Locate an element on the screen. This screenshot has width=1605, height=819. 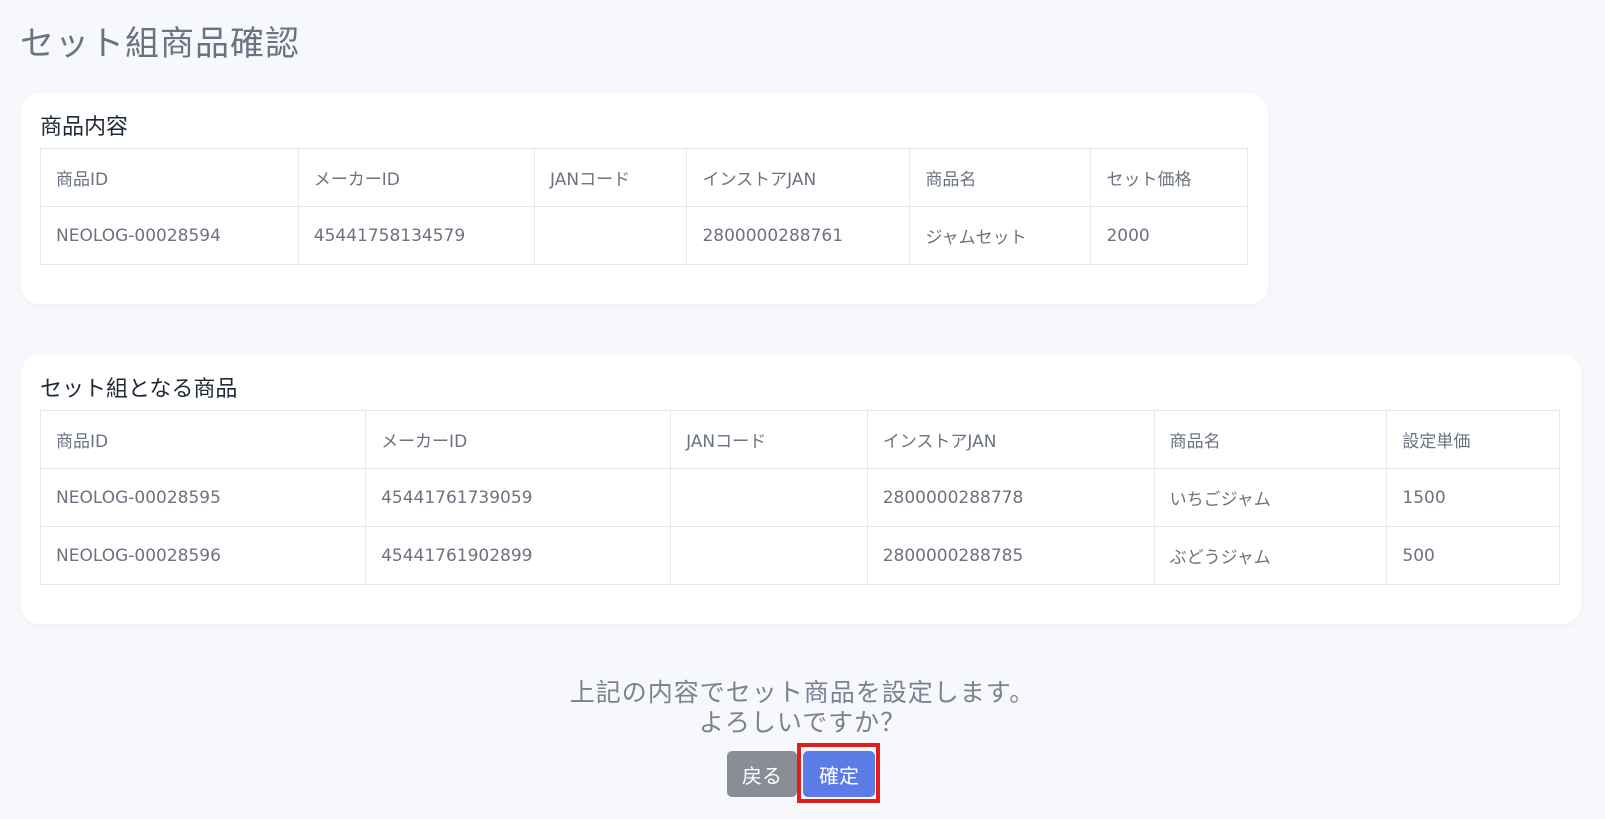
table-header-row: 商品ID メーカーID JANコード インストアJAN 商品名 セット価格 is located at coordinates (644, 177).